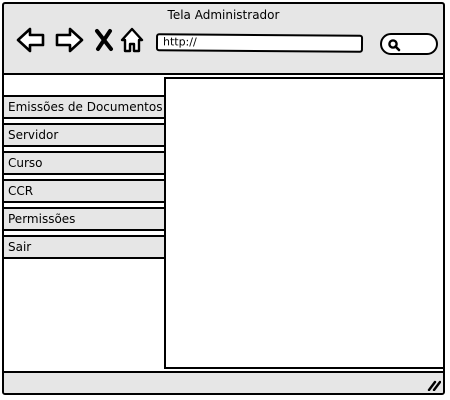 This screenshot has height=400, width=450. Describe the element at coordinates (259, 43) in the screenshot. I see `address-input: http://` at that location.